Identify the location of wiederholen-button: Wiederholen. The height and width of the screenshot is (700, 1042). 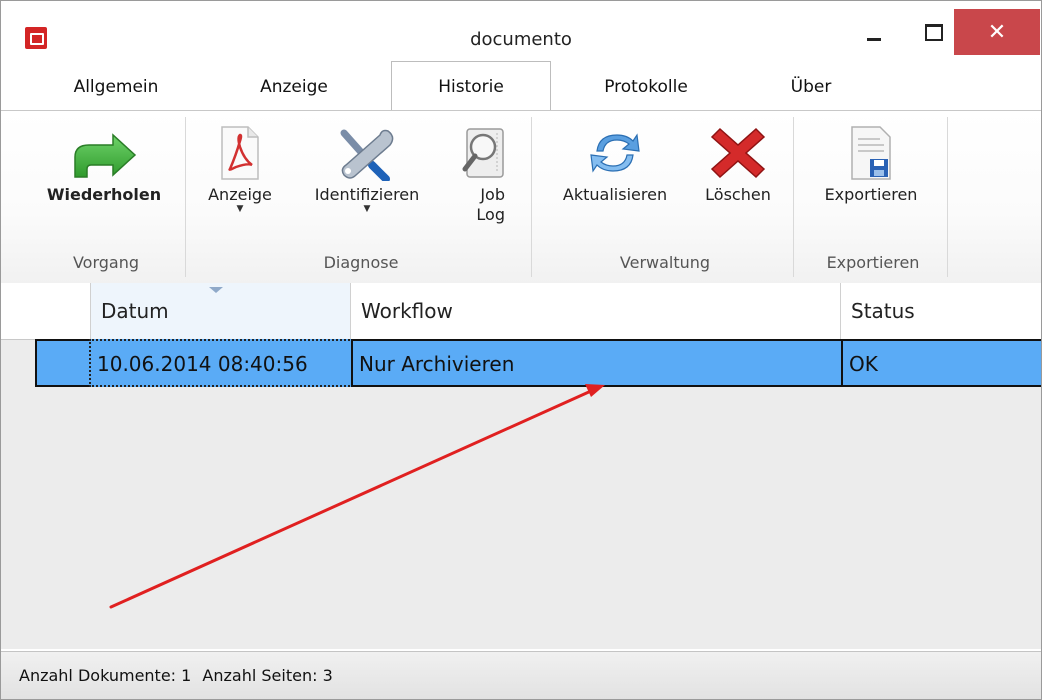
(104, 167).